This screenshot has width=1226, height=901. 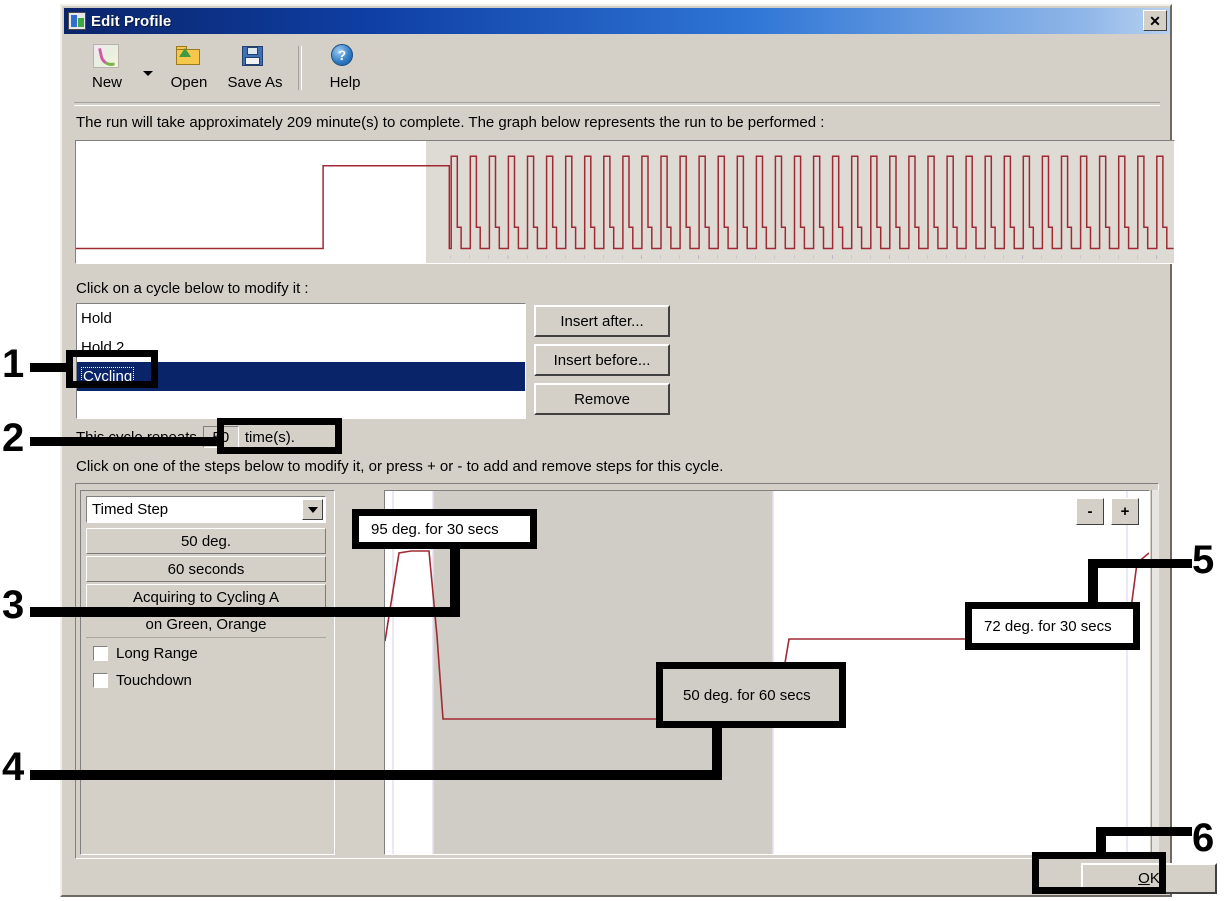 I want to click on new-profile-icon, so click(x=107, y=57).